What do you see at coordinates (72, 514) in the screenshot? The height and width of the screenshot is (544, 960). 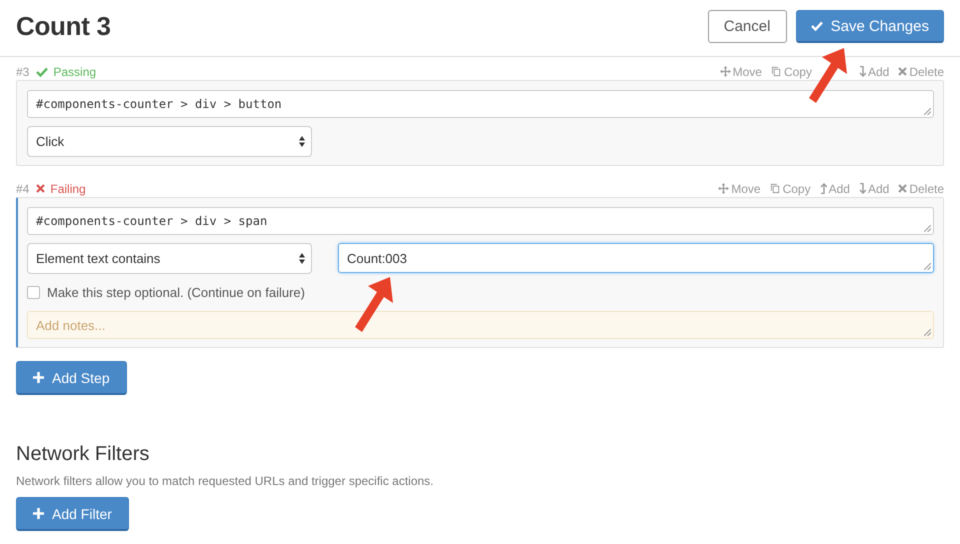 I see `add-filter-button: Add Filter` at bounding box center [72, 514].